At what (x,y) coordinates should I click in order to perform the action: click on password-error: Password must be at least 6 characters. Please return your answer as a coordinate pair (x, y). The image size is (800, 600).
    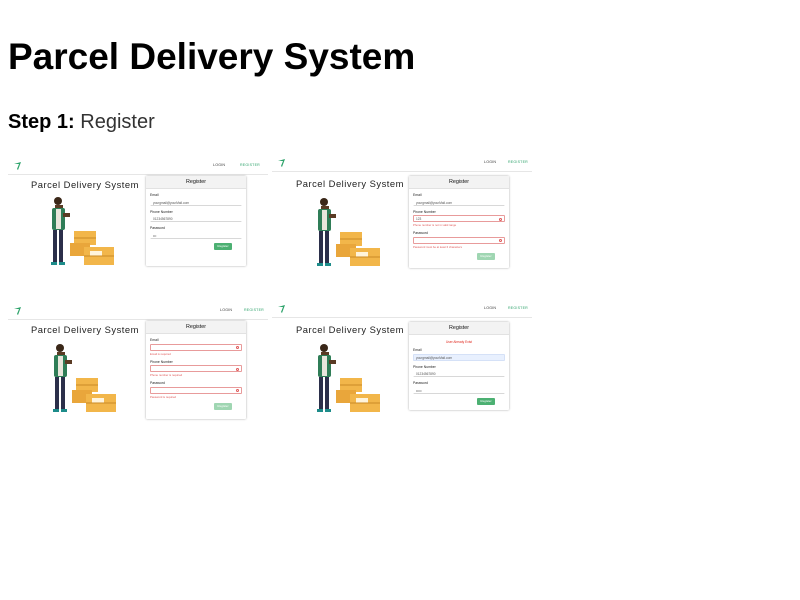
    Looking at the image, I should click on (437, 246).